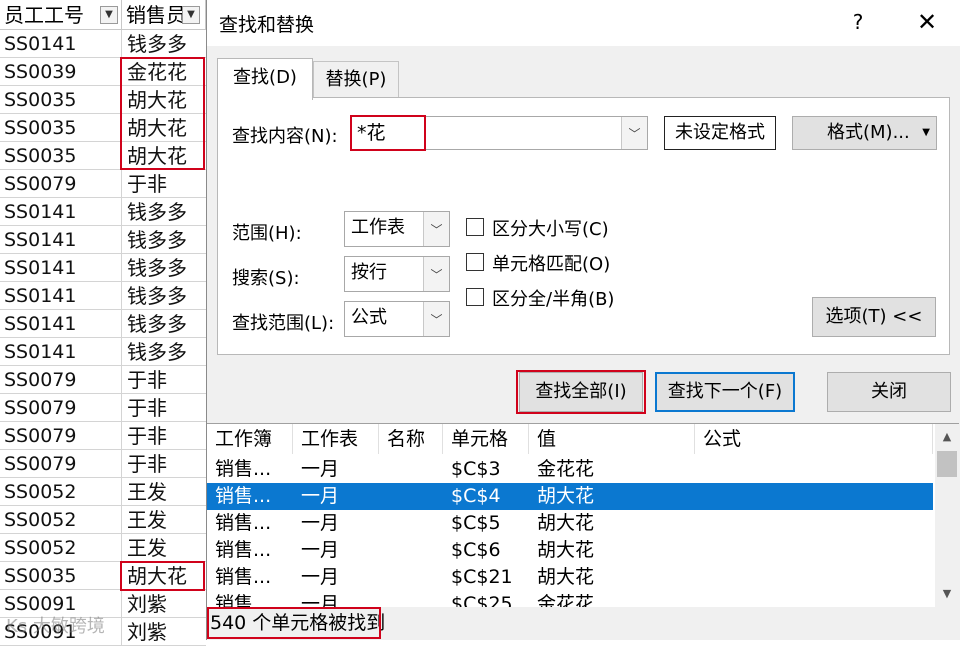 The height and width of the screenshot is (646, 960). Describe the element at coordinates (570, 469) in the screenshot. I see `result-row: 销售... 一月 $C$3 金花花` at that location.